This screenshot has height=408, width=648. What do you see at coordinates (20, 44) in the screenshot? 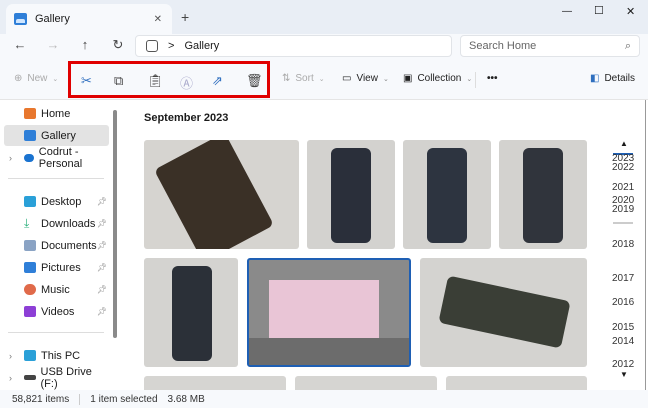
I see `back-button: ←` at bounding box center [20, 44].